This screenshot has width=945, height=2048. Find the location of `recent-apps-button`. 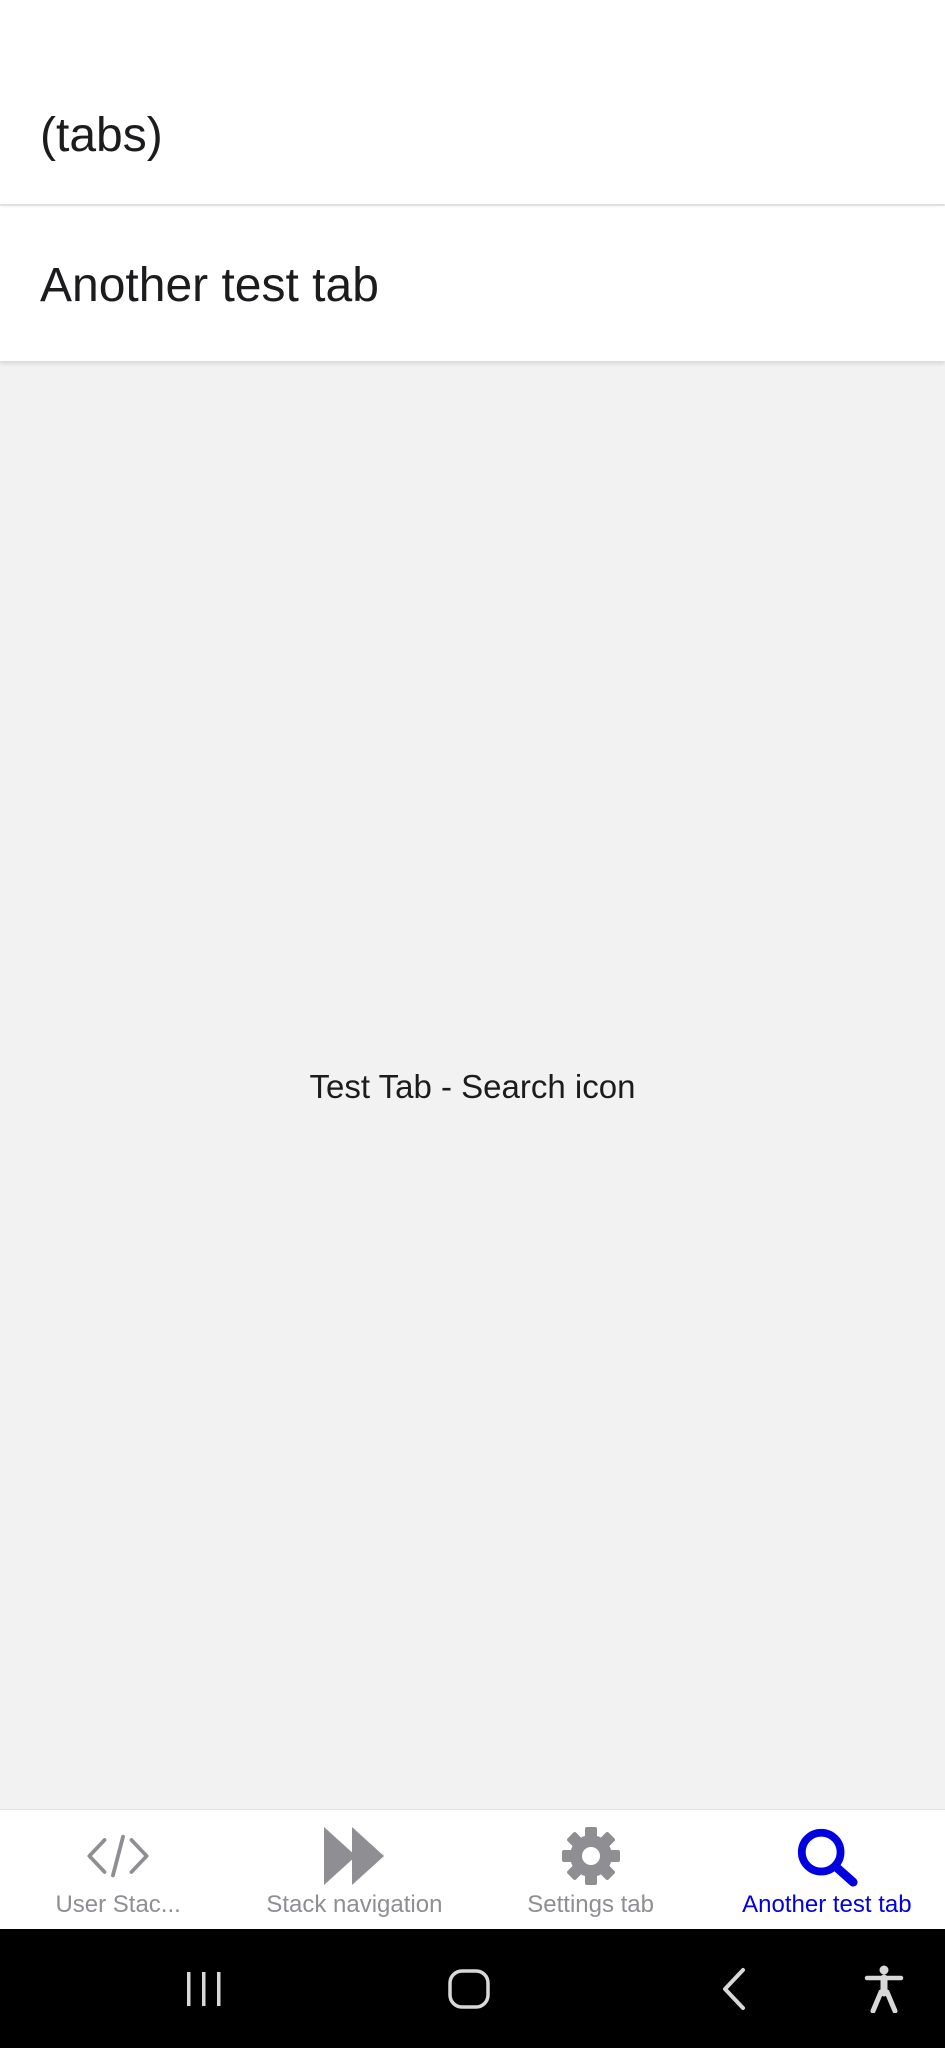

recent-apps-button is located at coordinates (204, 1988).